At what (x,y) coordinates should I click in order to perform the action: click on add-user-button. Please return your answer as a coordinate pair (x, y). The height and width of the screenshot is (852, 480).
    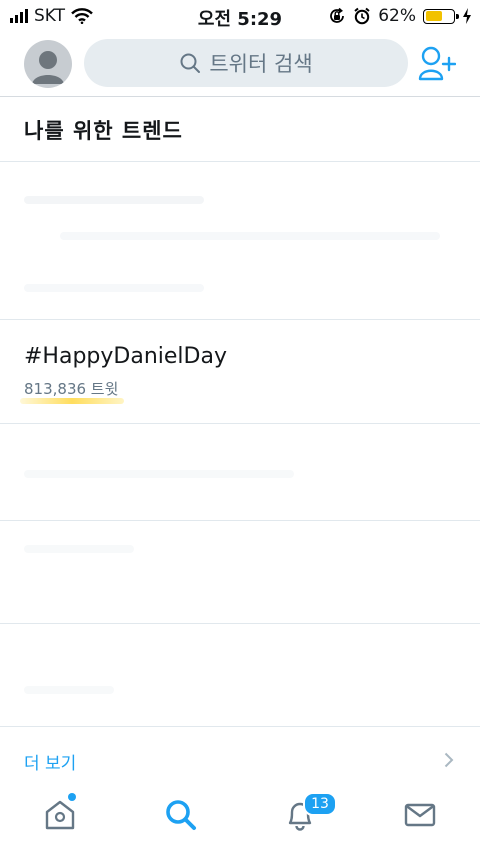
    Looking at the image, I should click on (437, 64).